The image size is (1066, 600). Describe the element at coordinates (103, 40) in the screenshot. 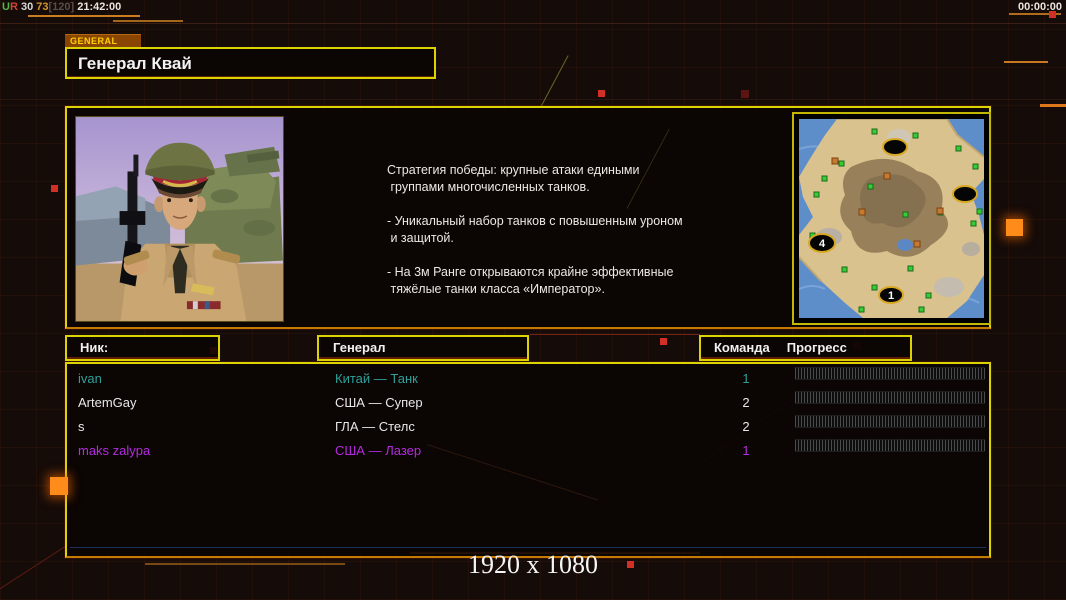

I see `general-tab: GENERAL` at that location.